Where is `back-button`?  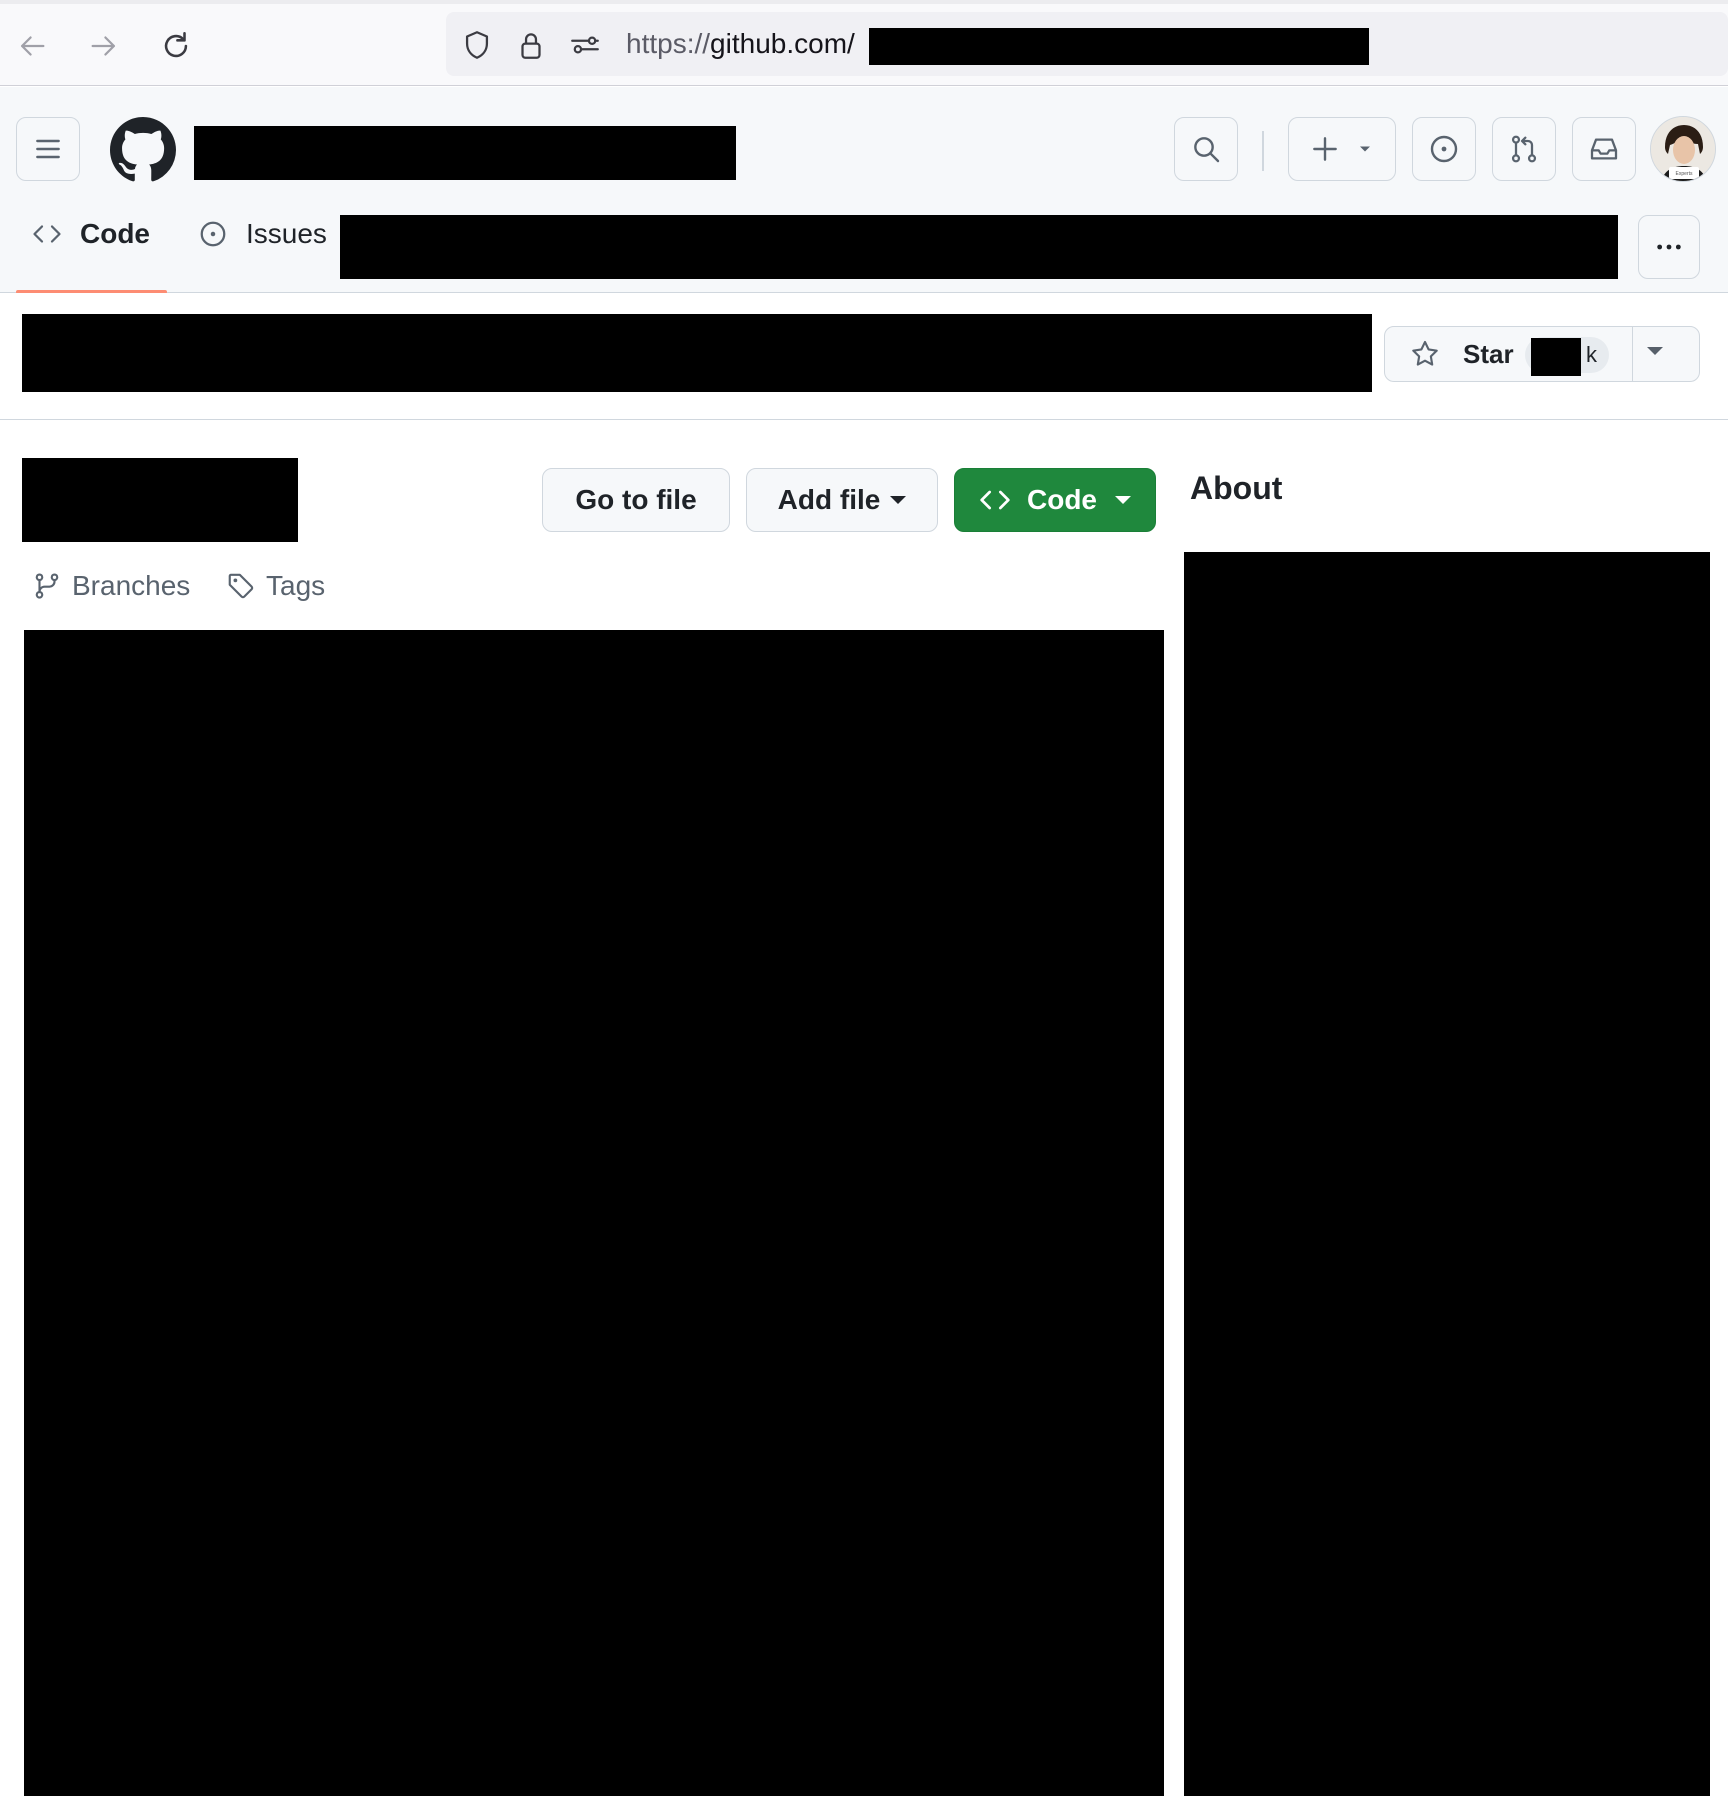
back-button is located at coordinates (32, 46).